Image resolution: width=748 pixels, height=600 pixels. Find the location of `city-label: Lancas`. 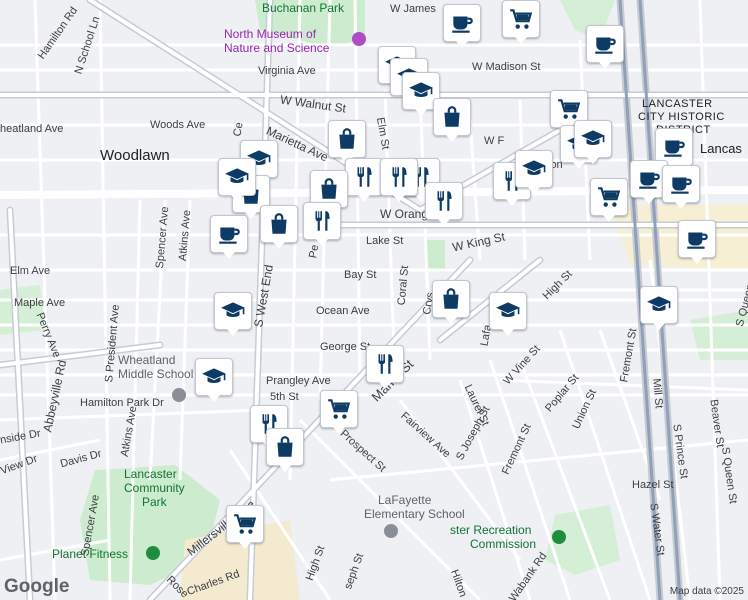

city-label: Lancas is located at coordinates (721, 148).